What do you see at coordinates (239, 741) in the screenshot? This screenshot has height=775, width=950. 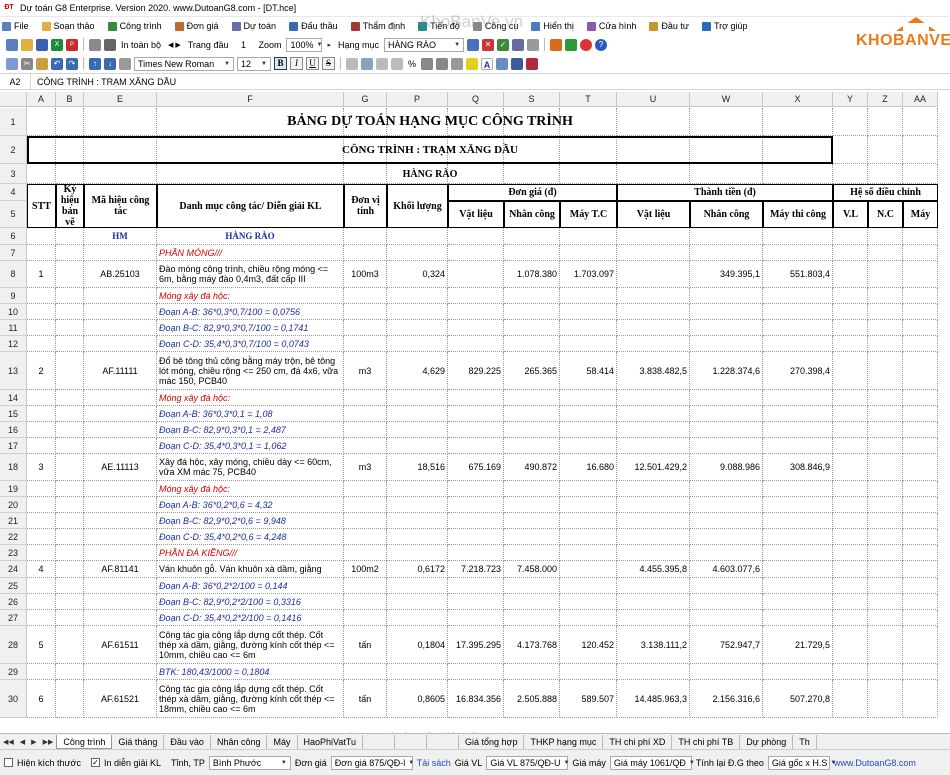 I see `sheet-tab: Nhân công` at bounding box center [239, 741].